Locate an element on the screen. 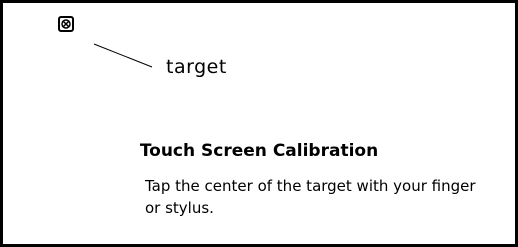 Image resolution: width=518 pixels, height=247 pixels. target-label: target is located at coordinates (196, 67).